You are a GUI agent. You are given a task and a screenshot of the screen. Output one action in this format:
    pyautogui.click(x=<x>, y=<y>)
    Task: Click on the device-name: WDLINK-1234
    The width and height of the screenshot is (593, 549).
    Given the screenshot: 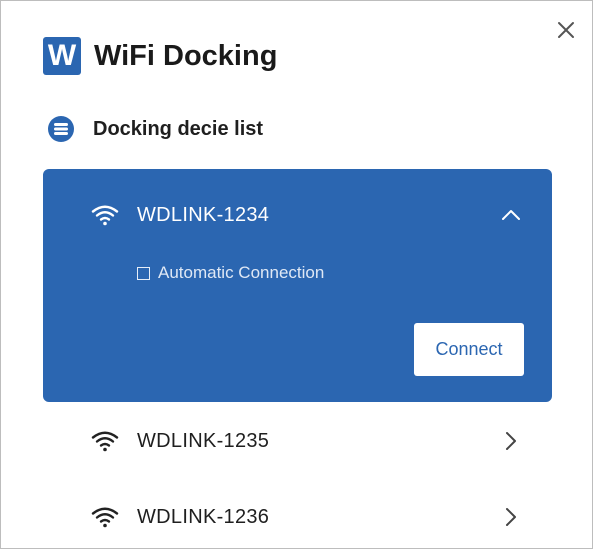 What is the action you would take?
    pyautogui.click(x=203, y=214)
    